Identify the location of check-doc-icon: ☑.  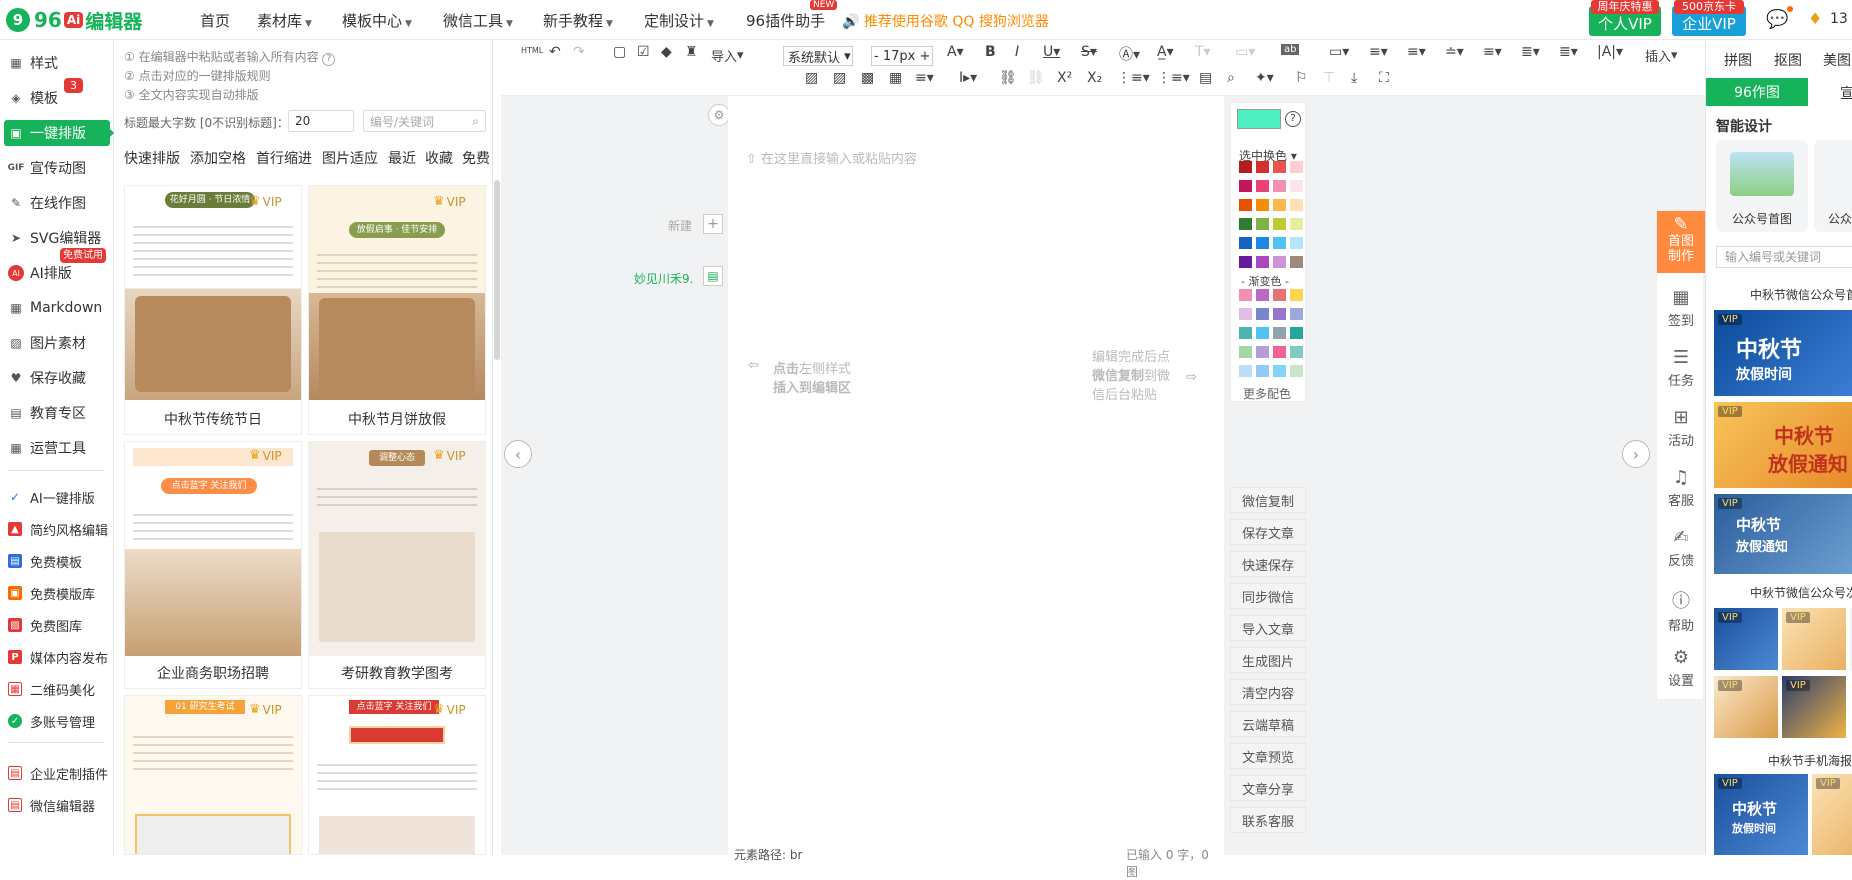
(643, 52).